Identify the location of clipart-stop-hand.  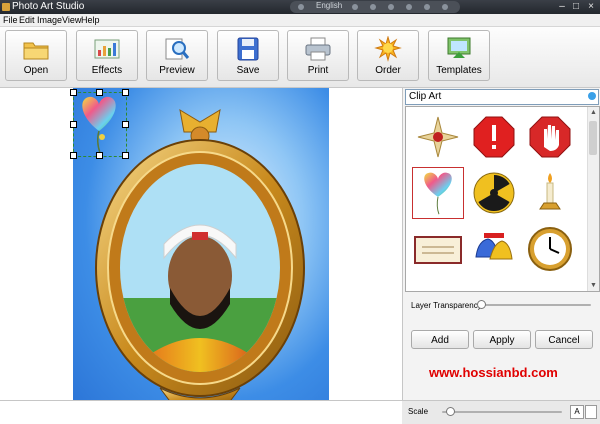
(550, 137).